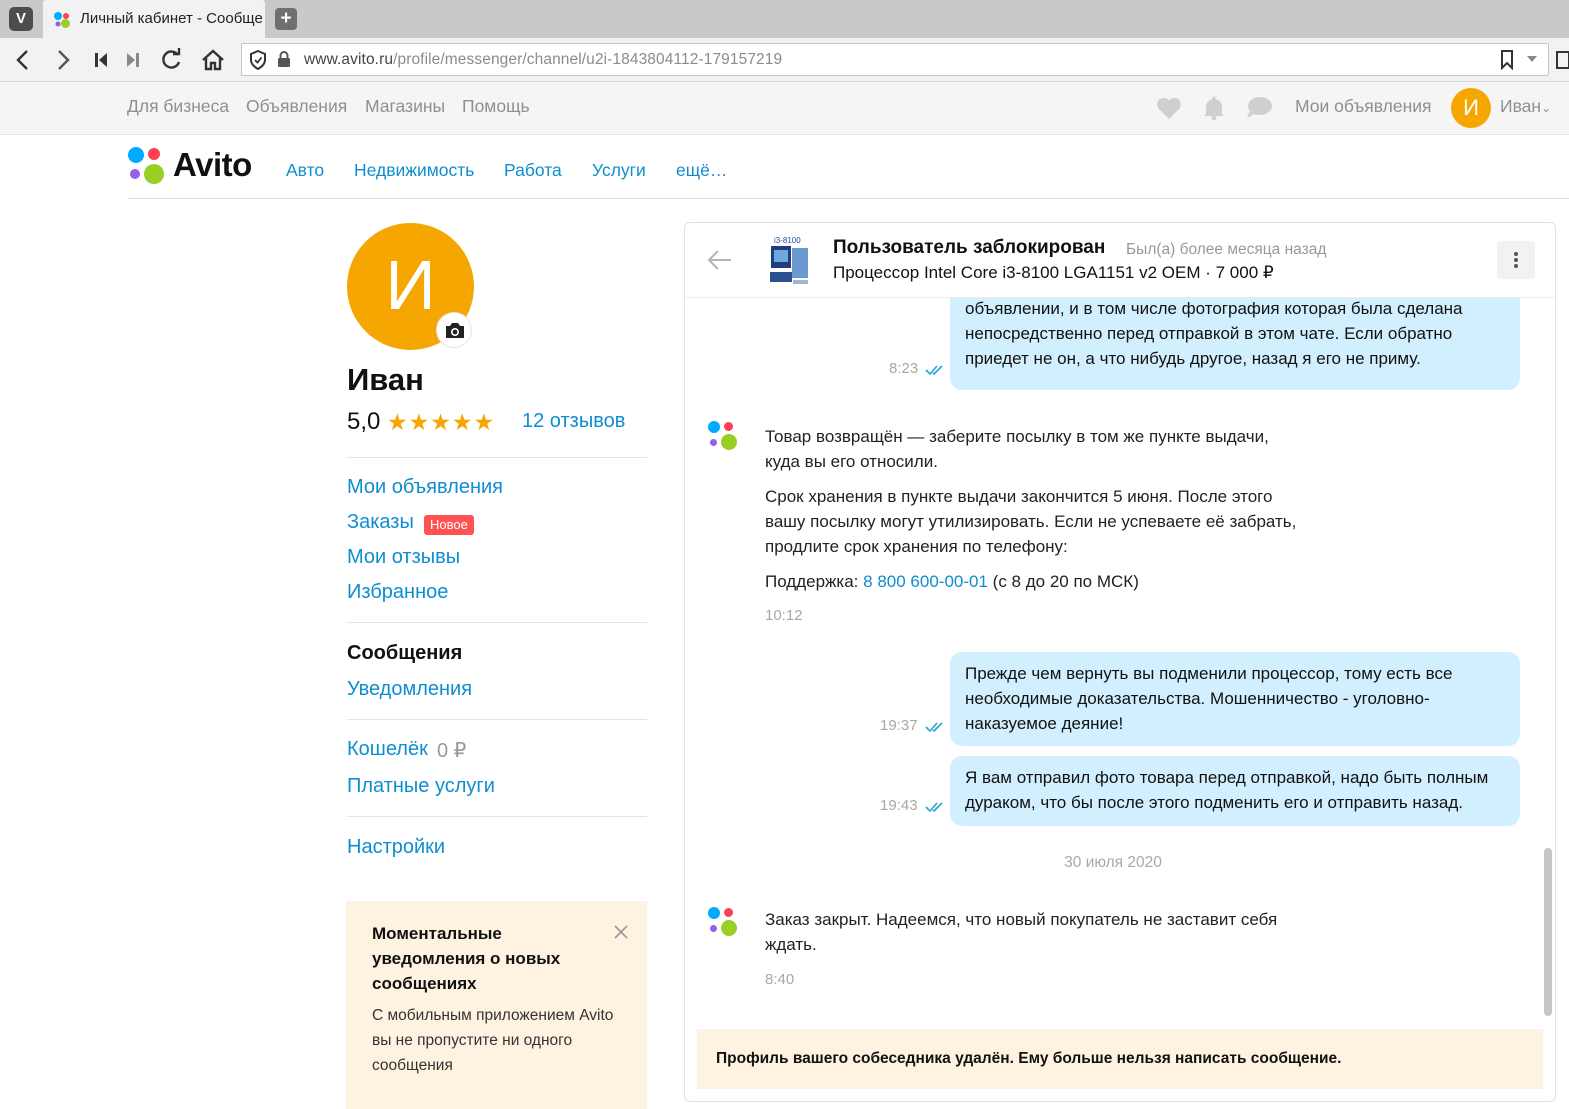  What do you see at coordinates (1516, 260) in the screenshot?
I see `more-vertical-icon` at bounding box center [1516, 260].